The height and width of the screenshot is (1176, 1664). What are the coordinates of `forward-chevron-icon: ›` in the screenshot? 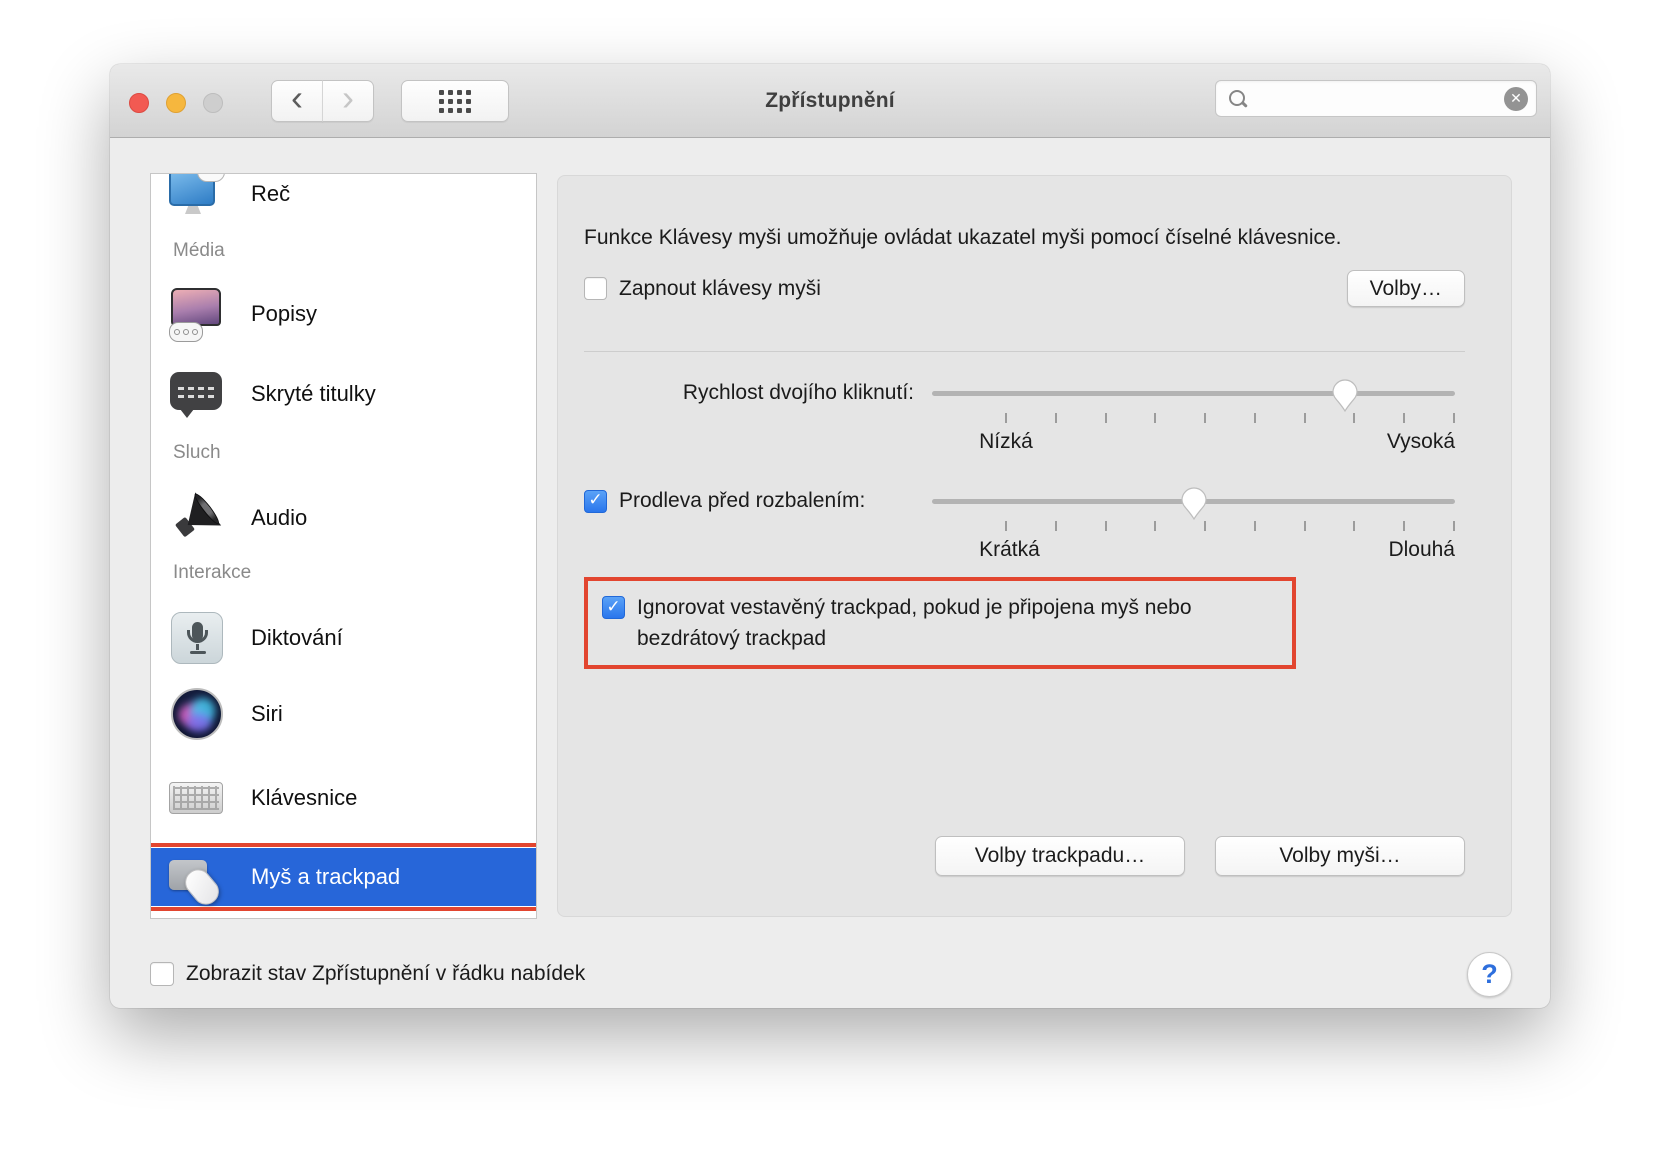 It's located at (348, 97).